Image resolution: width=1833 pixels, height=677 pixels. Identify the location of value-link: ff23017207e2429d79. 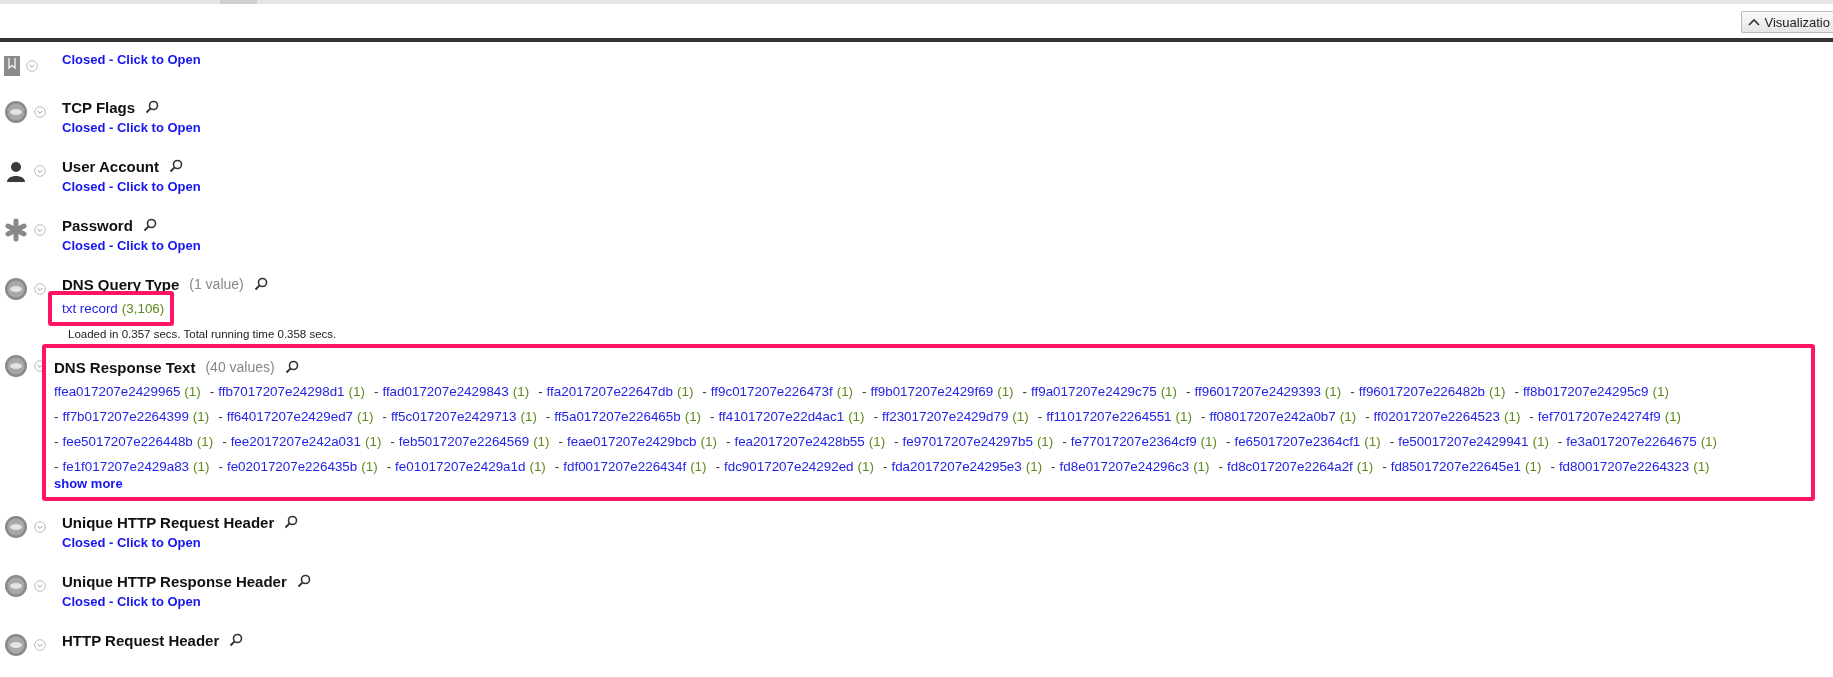
(945, 416).